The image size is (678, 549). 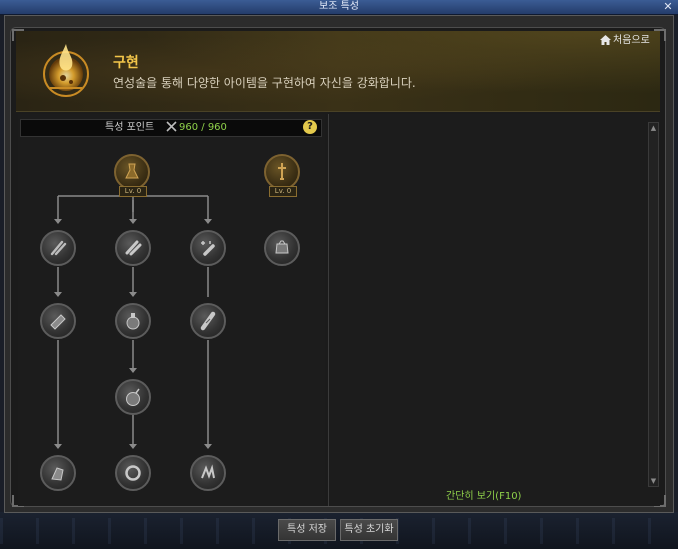 I want to click on potion-icon, so click(x=133, y=321).